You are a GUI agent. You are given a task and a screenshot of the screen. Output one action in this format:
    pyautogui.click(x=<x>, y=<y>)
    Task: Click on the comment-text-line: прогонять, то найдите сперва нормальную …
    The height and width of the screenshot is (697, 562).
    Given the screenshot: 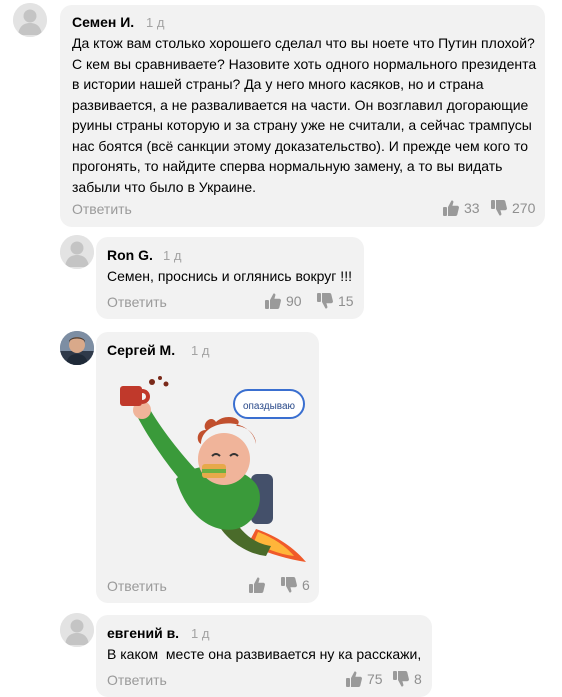 What is the action you would take?
    pyautogui.click(x=287, y=166)
    